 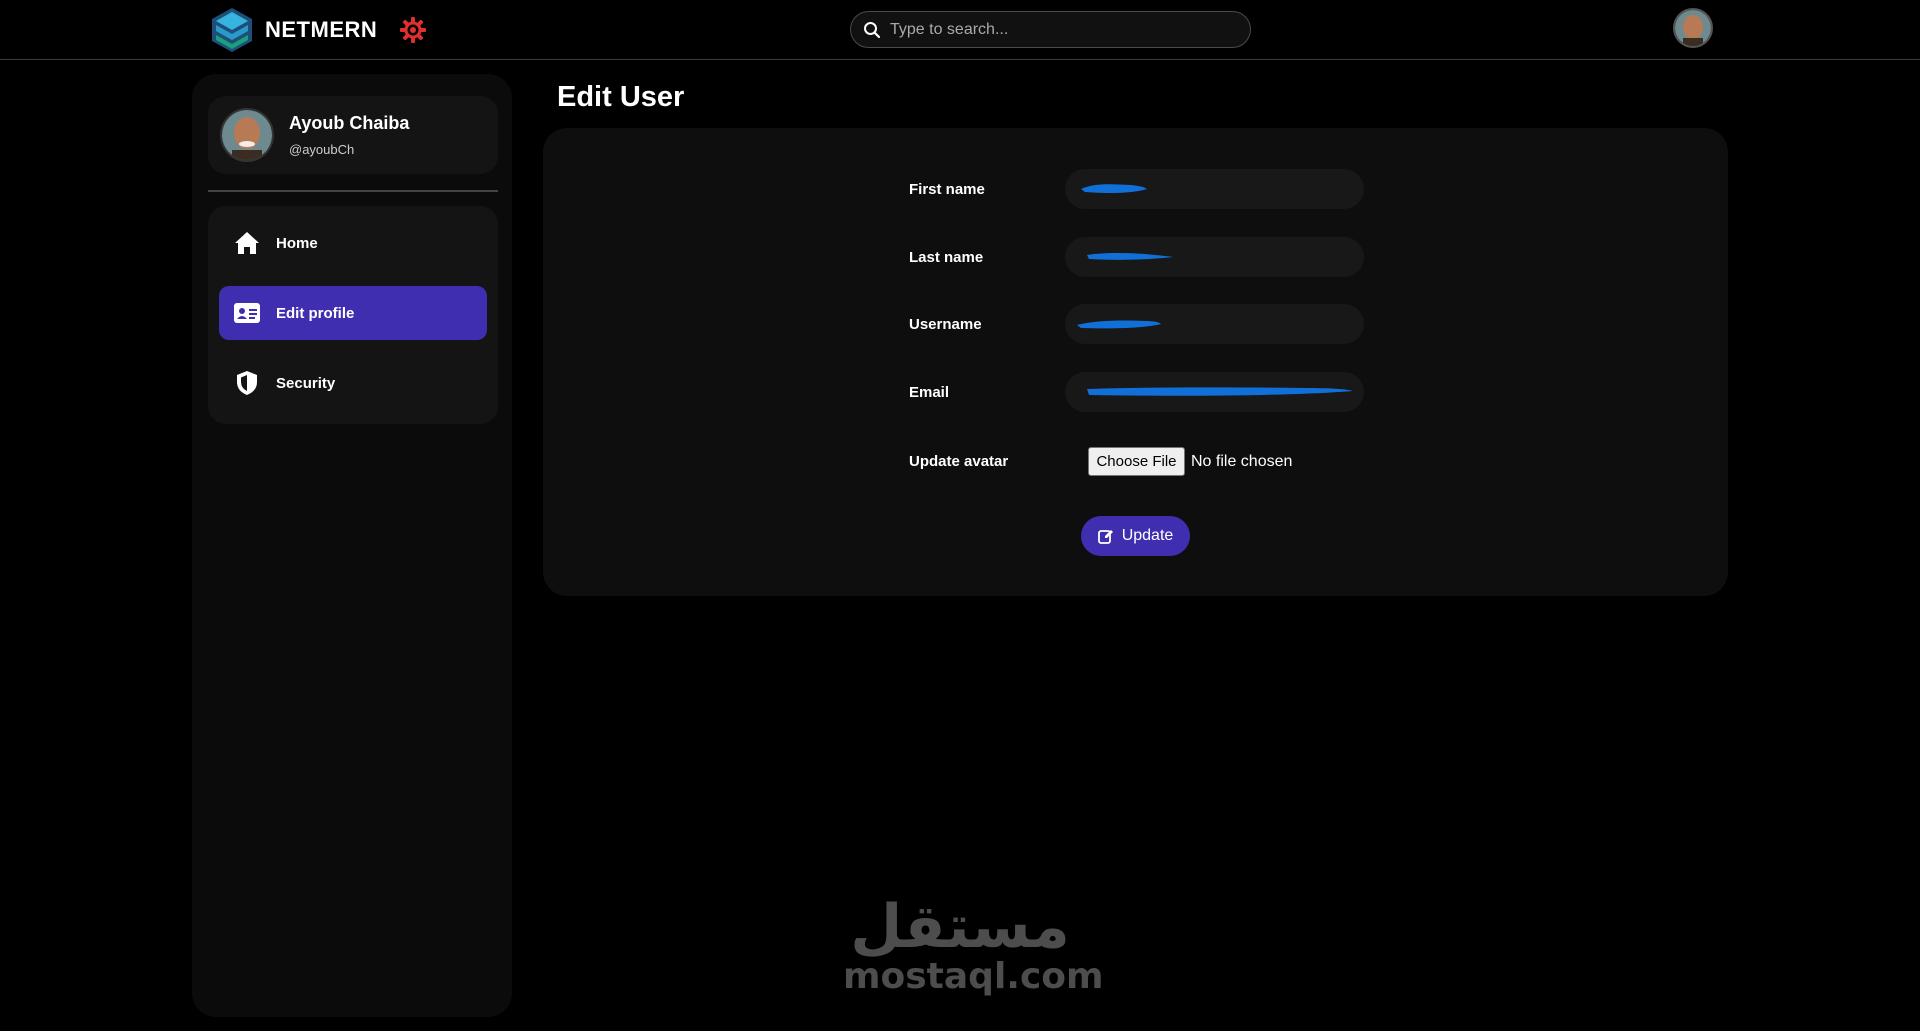 What do you see at coordinates (297, 243) in the screenshot?
I see `sidebar-item-label: Home` at bounding box center [297, 243].